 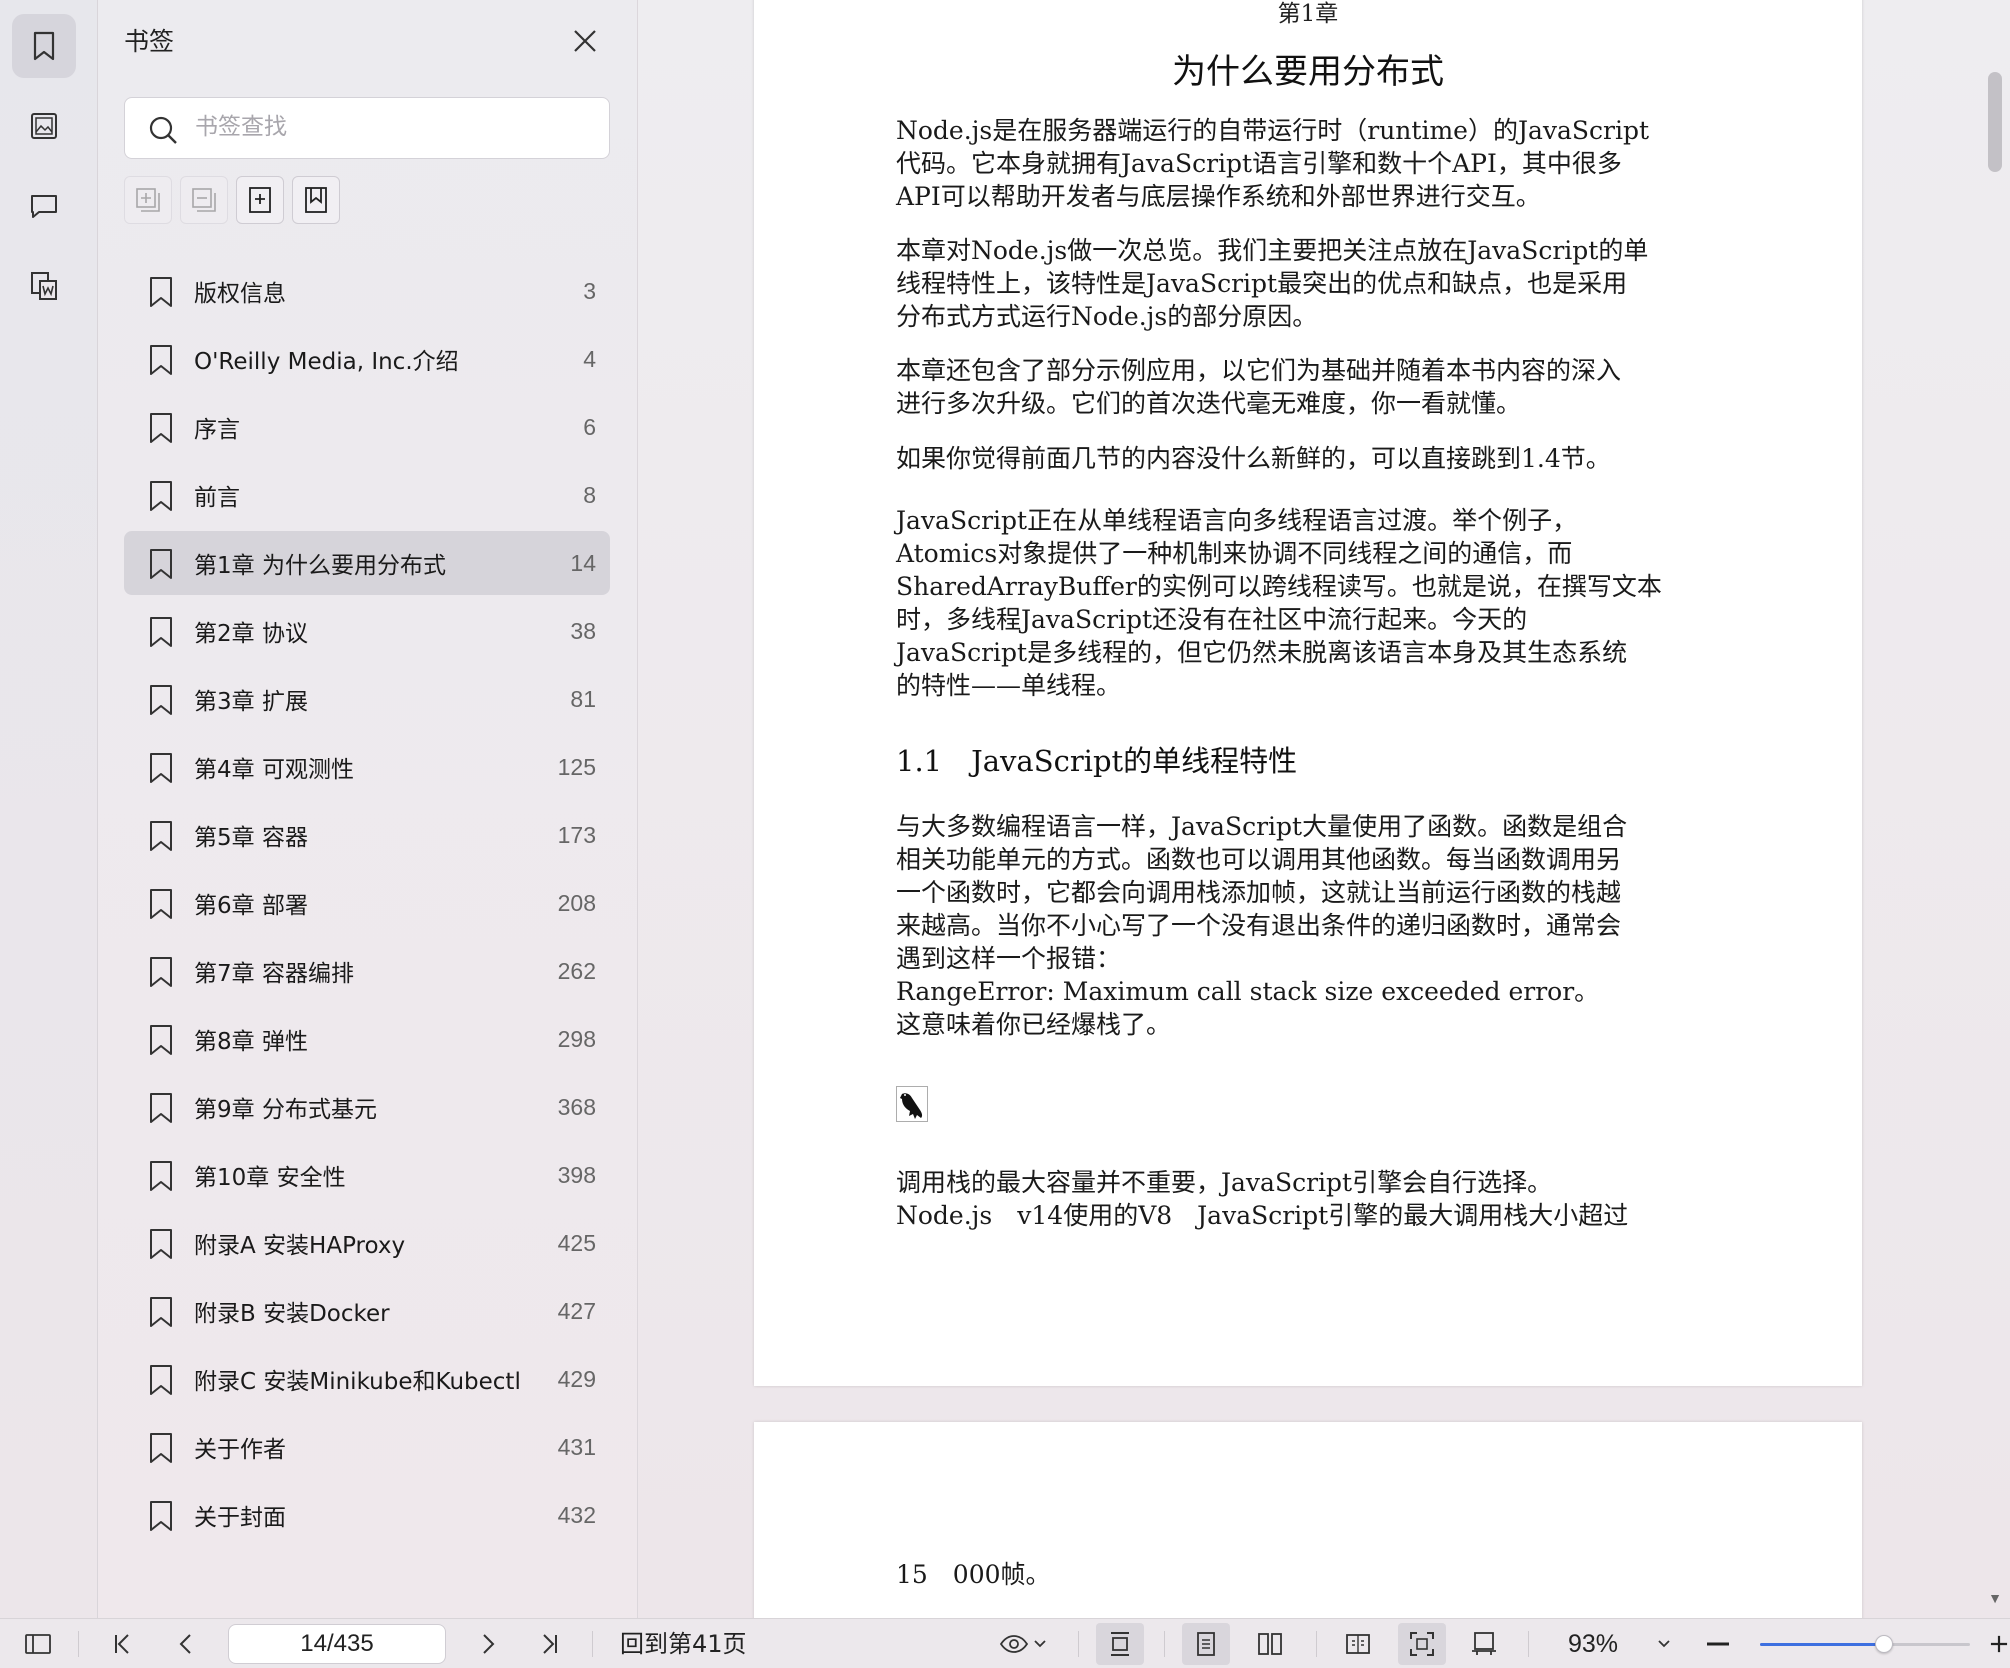 What do you see at coordinates (367, 495) in the screenshot?
I see `bookmark-item: 前言 8` at bounding box center [367, 495].